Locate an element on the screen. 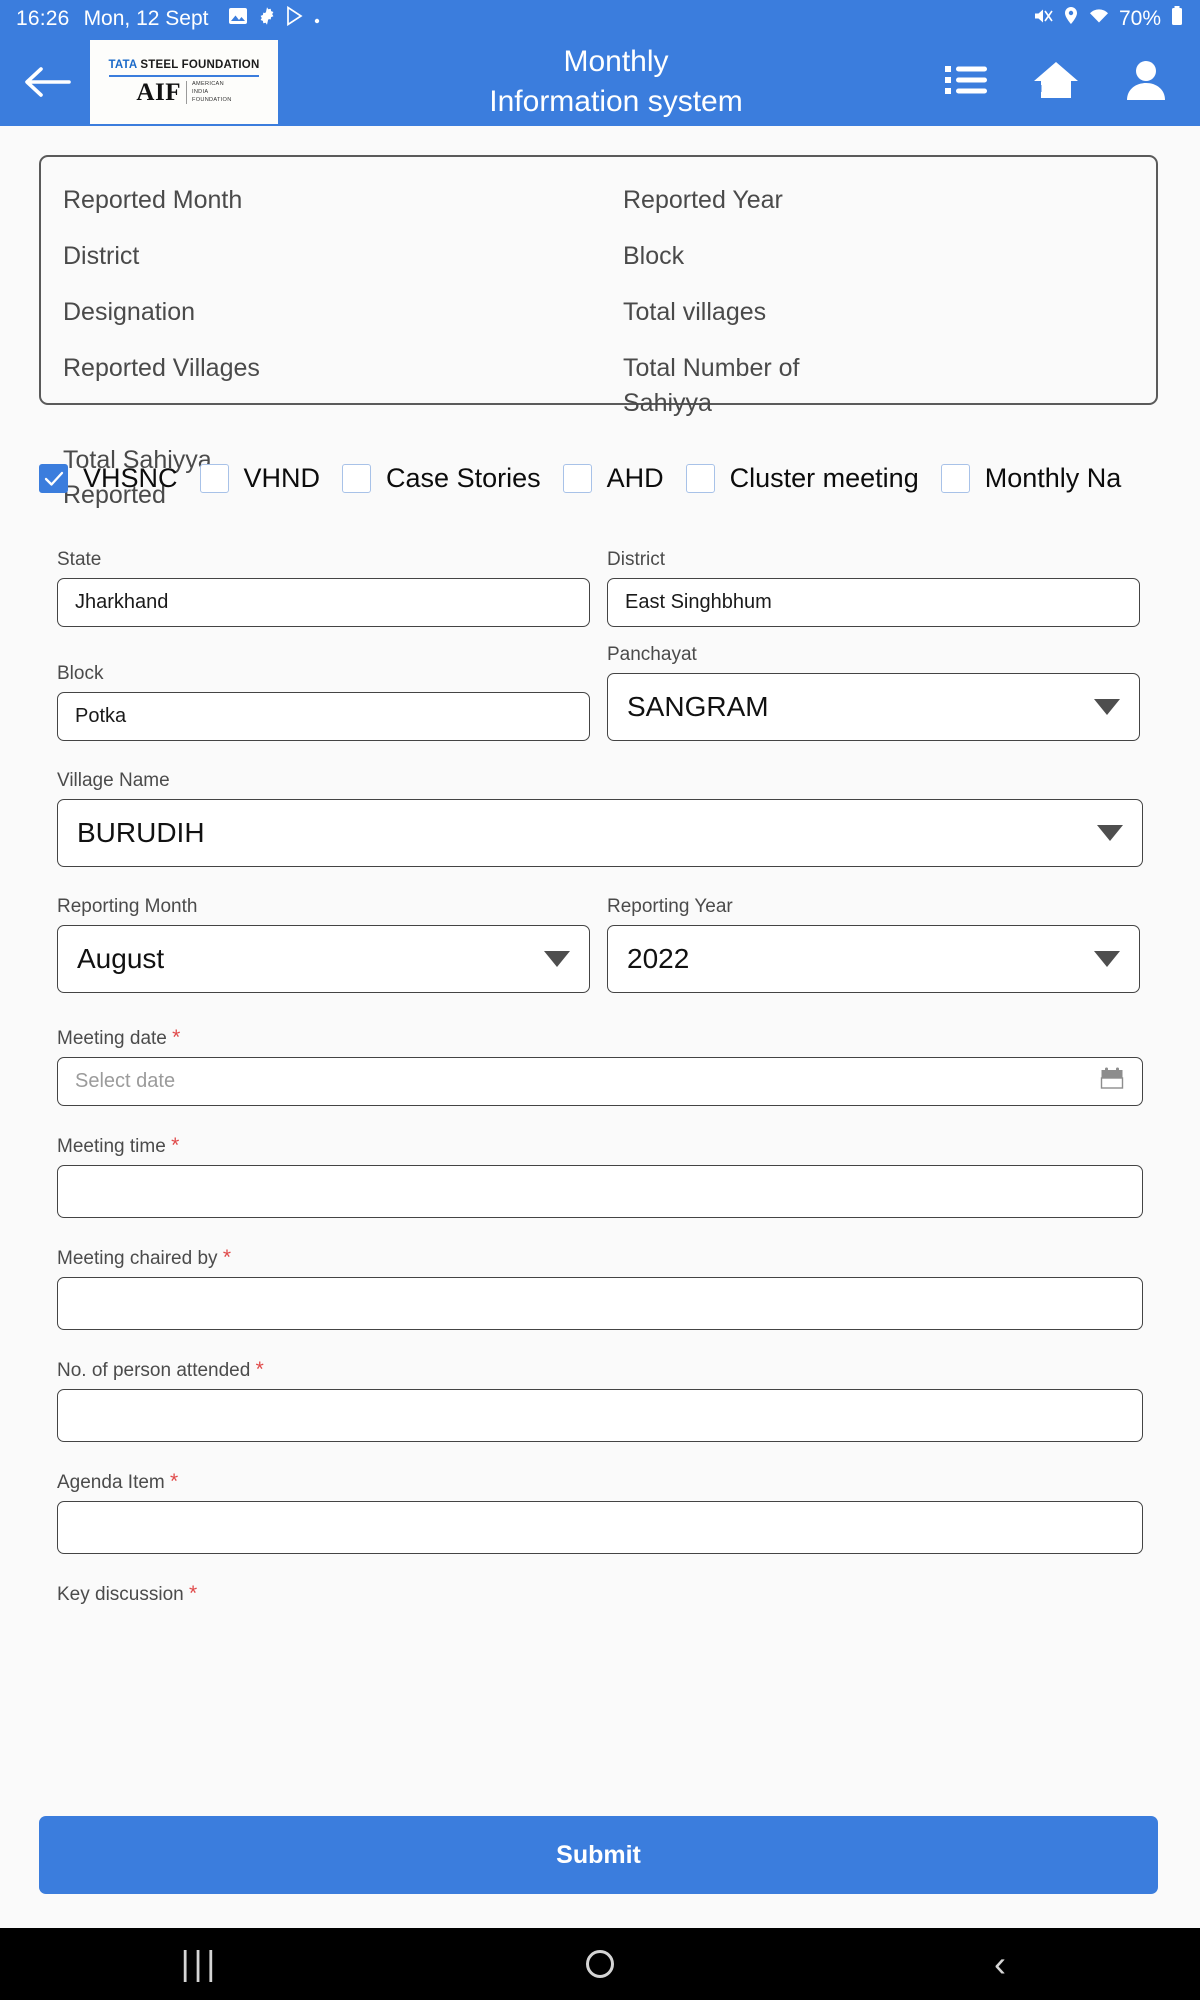  status-date: Mon, 12 Sept is located at coordinates (146, 18).